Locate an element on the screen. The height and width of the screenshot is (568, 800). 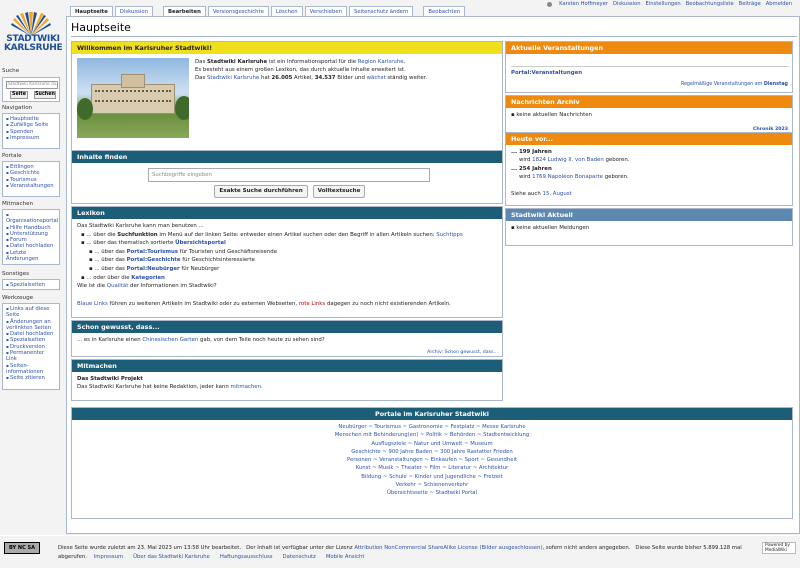
schloss-image is located at coordinates (133, 98).